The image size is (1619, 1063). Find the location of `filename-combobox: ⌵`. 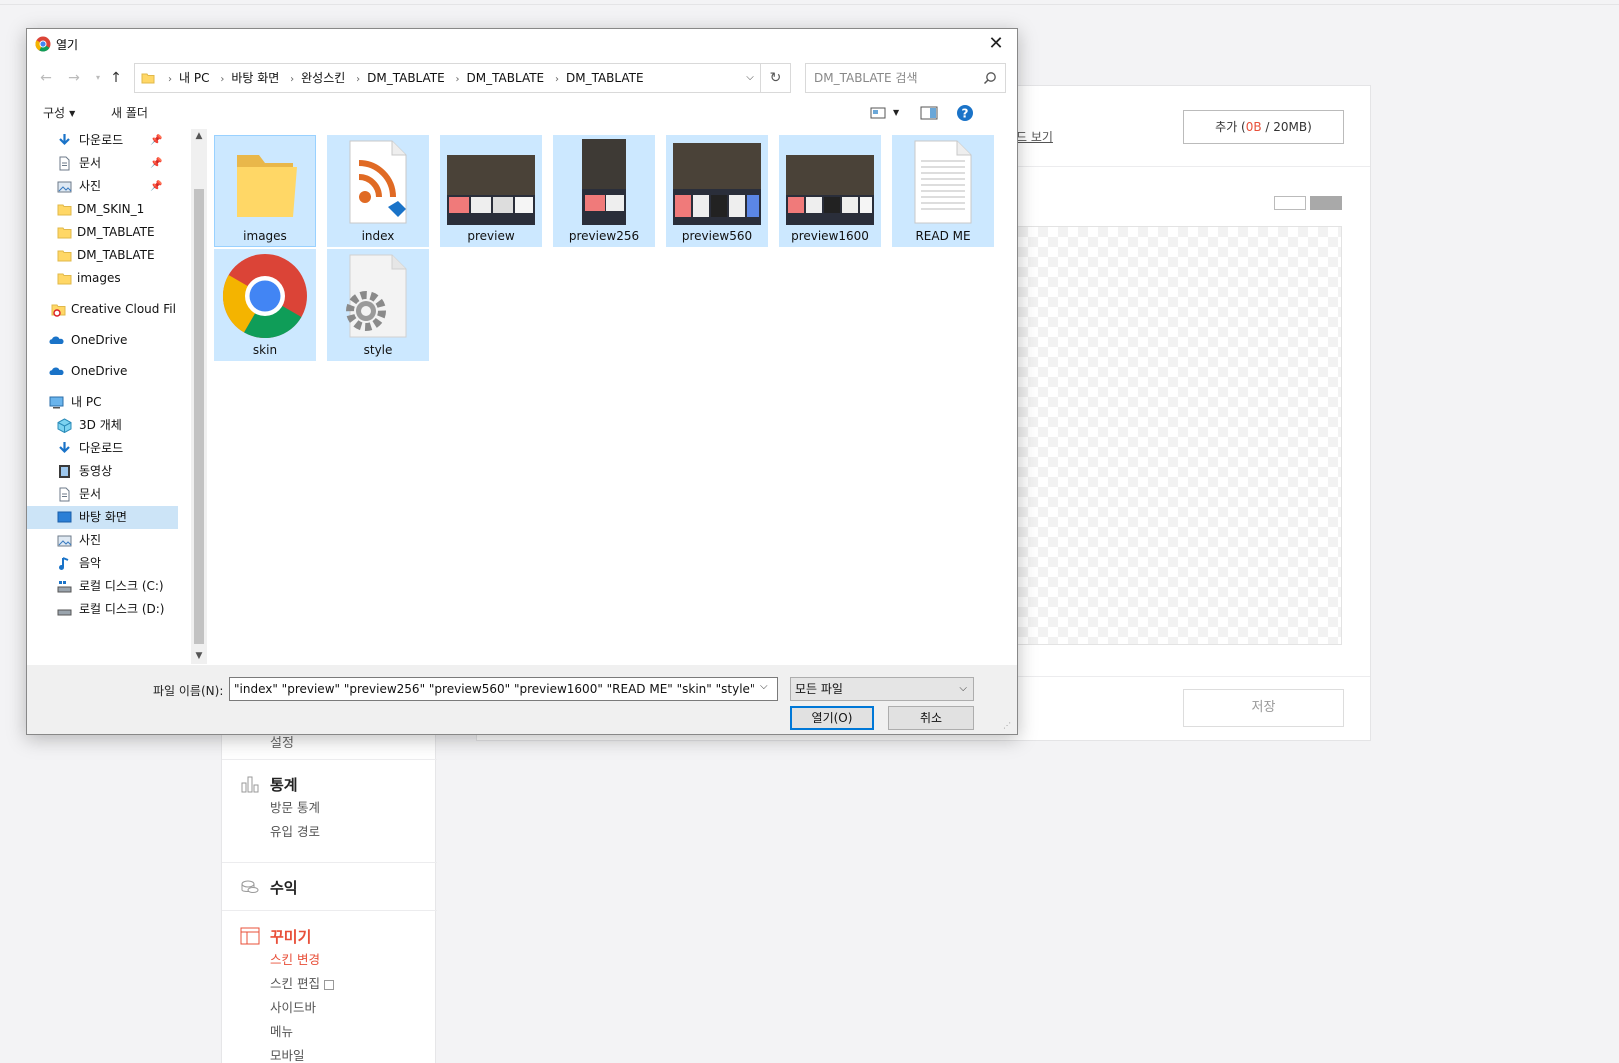

filename-combobox: ⌵ is located at coordinates (503, 689).